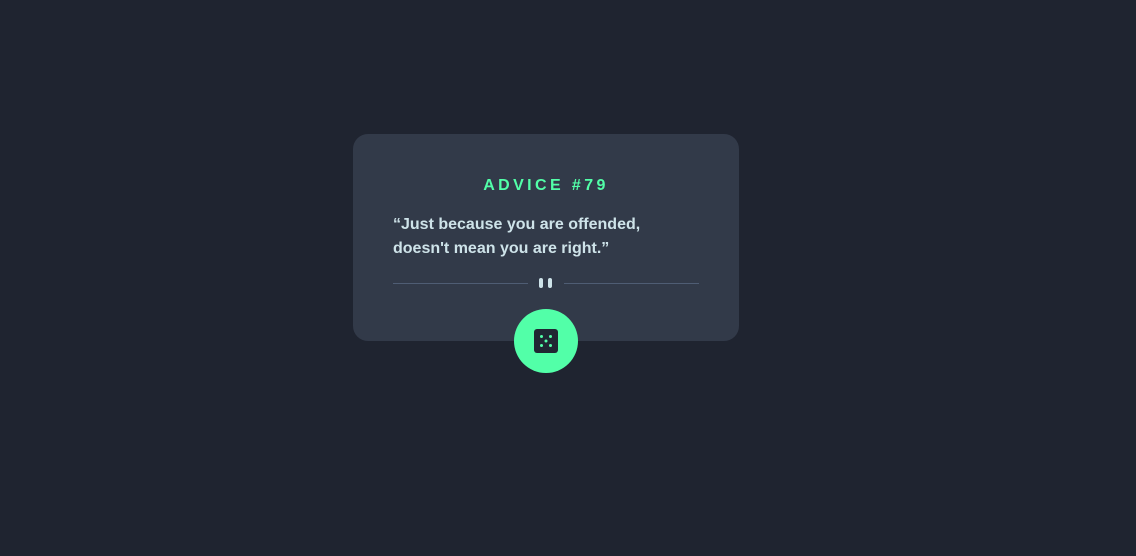  What do you see at coordinates (460, 283) in the screenshot?
I see `divider-line-left` at bounding box center [460, 283].